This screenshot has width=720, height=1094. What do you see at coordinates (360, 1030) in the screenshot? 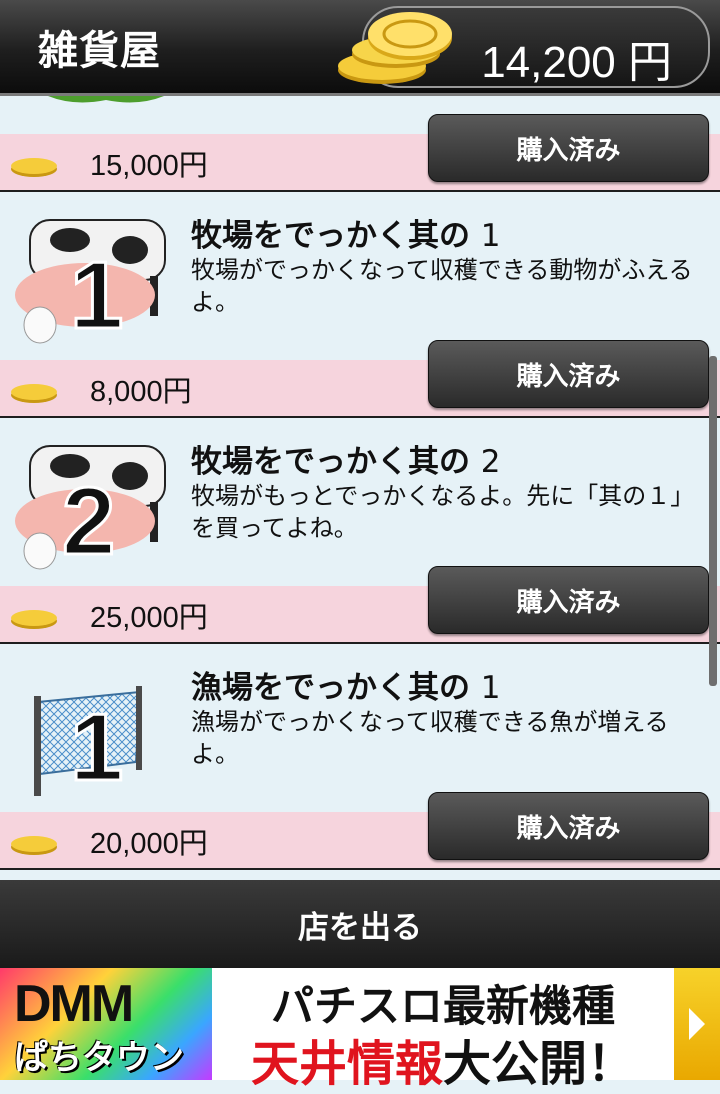
I see `ad-banner: DMM ぱちタウン パチスロ最新機種 天井情報大公開！` at bounding box center [360, 1030].